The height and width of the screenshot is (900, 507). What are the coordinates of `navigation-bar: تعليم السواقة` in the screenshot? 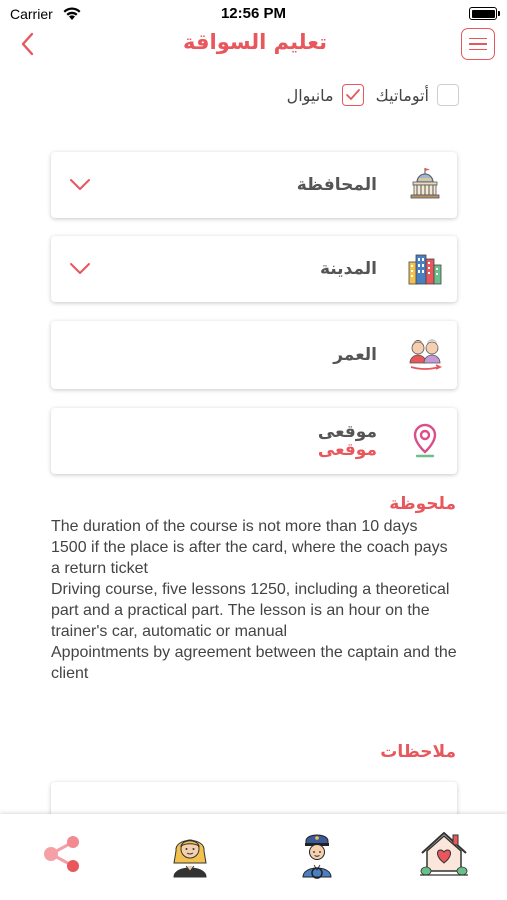 It's located at (253, 45).